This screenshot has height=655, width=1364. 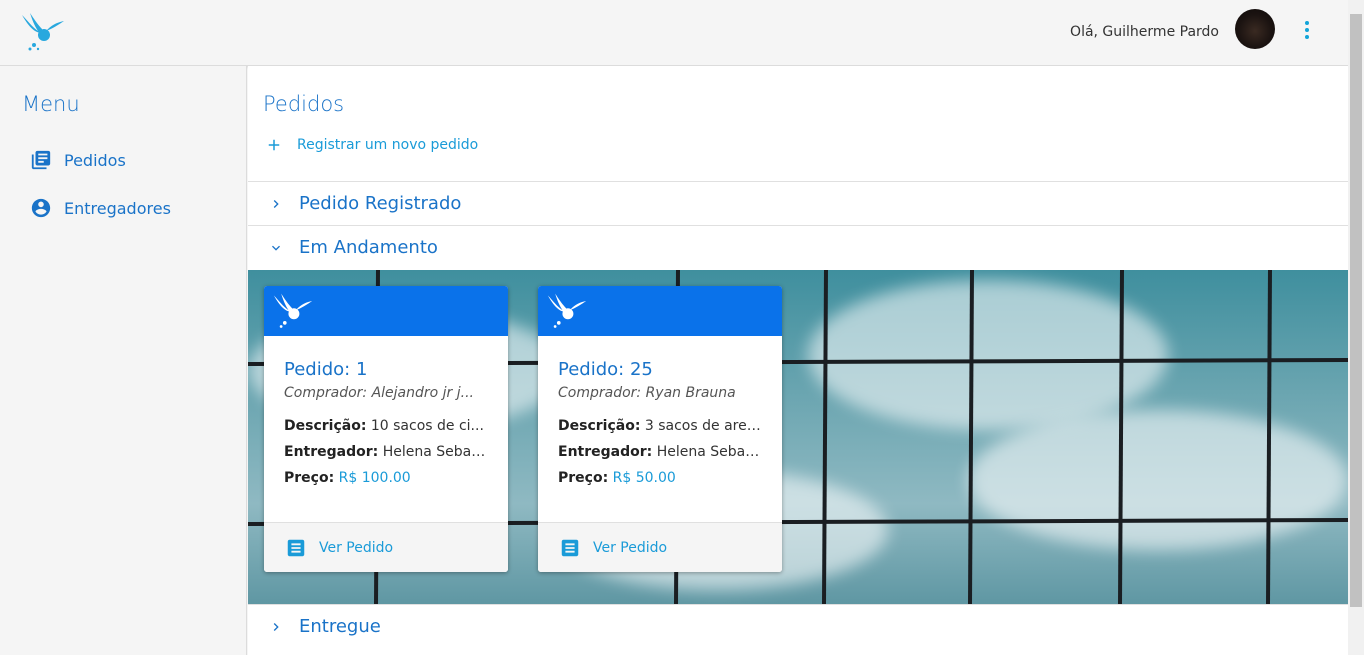 What do you see at coordinates (1255, 29) in the screenshot?
I see `avatar` at bounding box center [1255, 29].